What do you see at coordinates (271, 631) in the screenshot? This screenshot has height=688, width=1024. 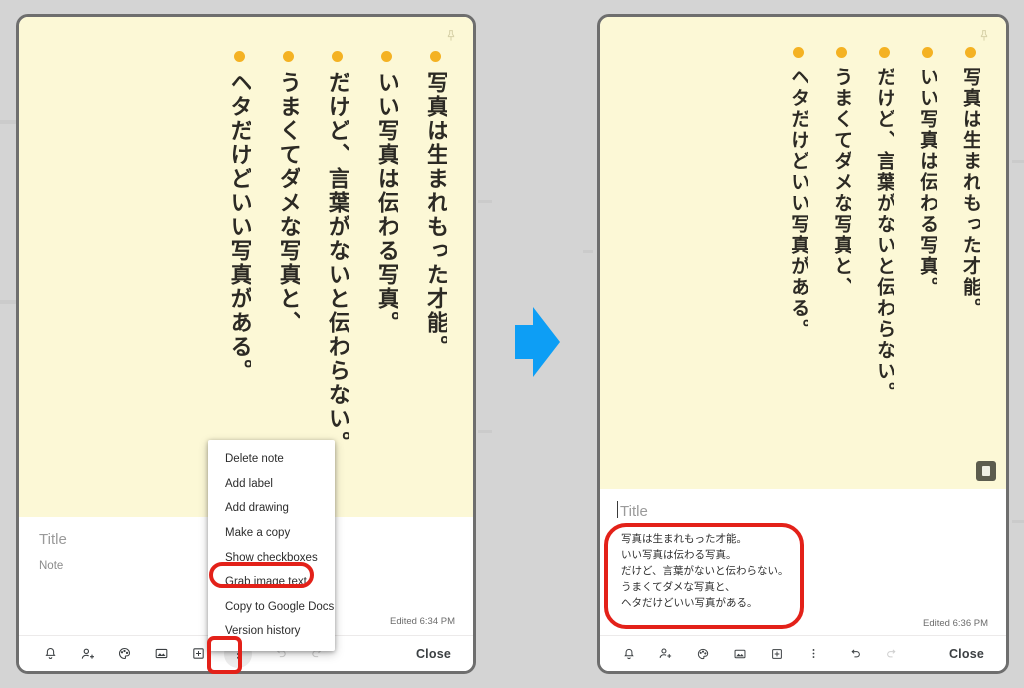 I see `menu-item-version-history: Version history` at bounding box center [271, 631].